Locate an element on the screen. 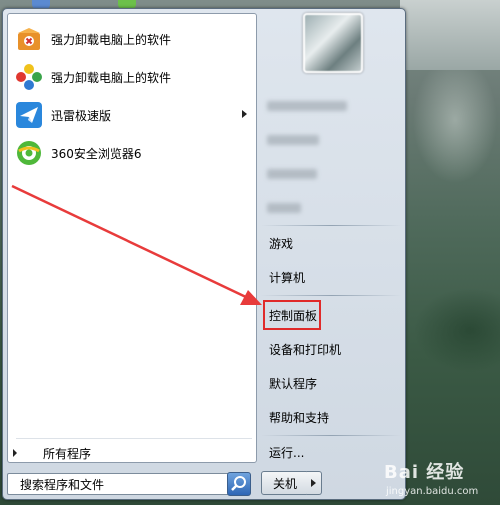 This screenshot has height=505, width=500. menu-item-label: 帮助和支持 is located at coordinates (299, 417).